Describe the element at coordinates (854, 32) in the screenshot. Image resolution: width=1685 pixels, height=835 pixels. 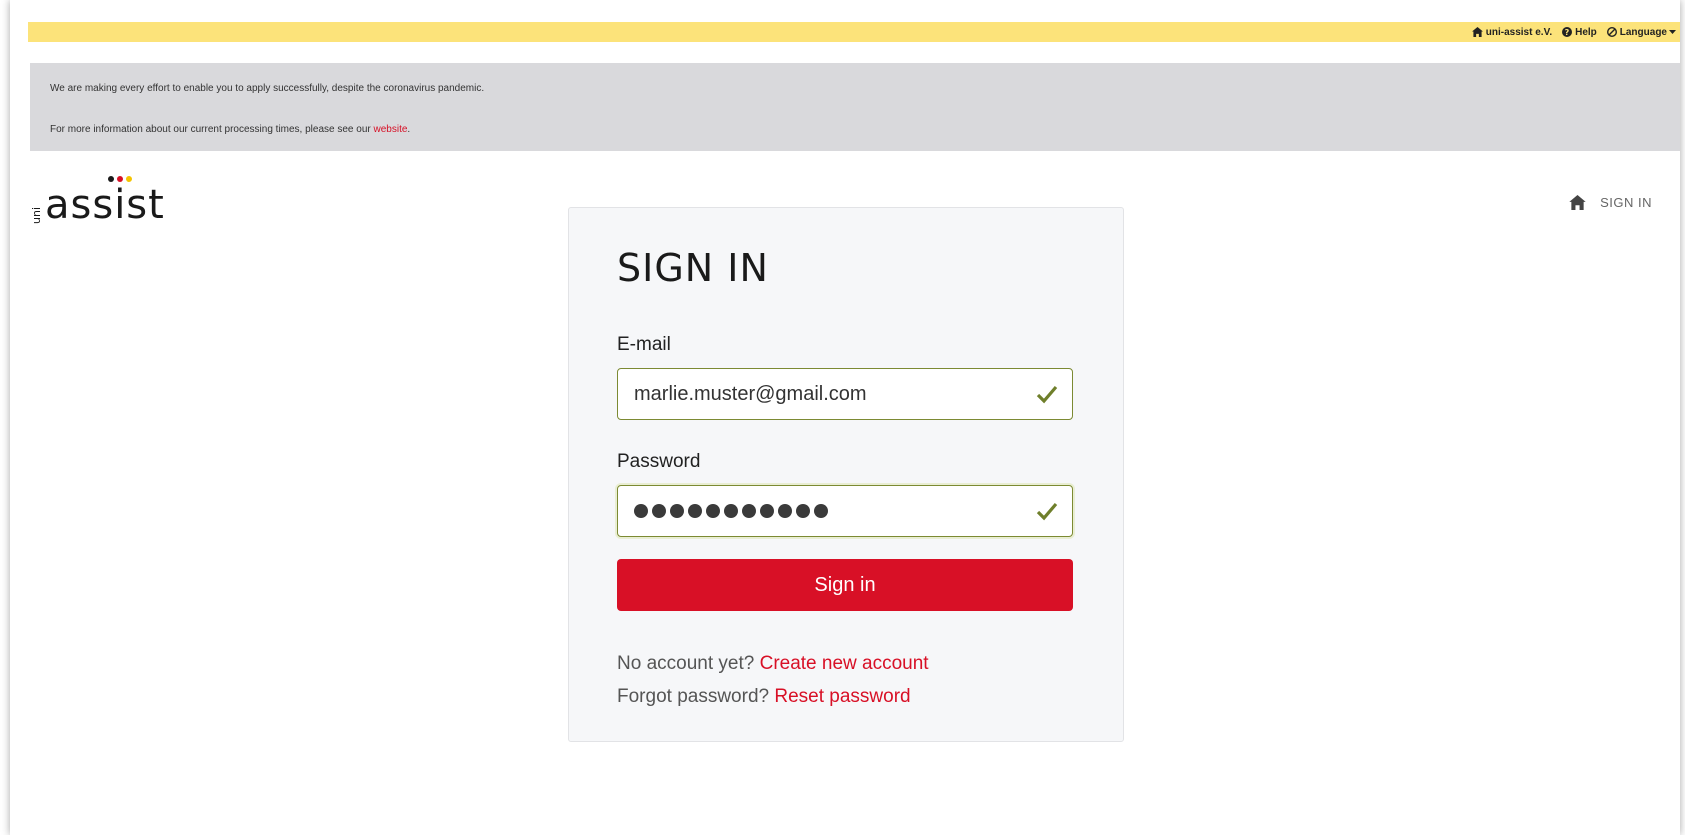
I see `top-utility-bar: uni-assist e.V. ? Help Language` at that location.